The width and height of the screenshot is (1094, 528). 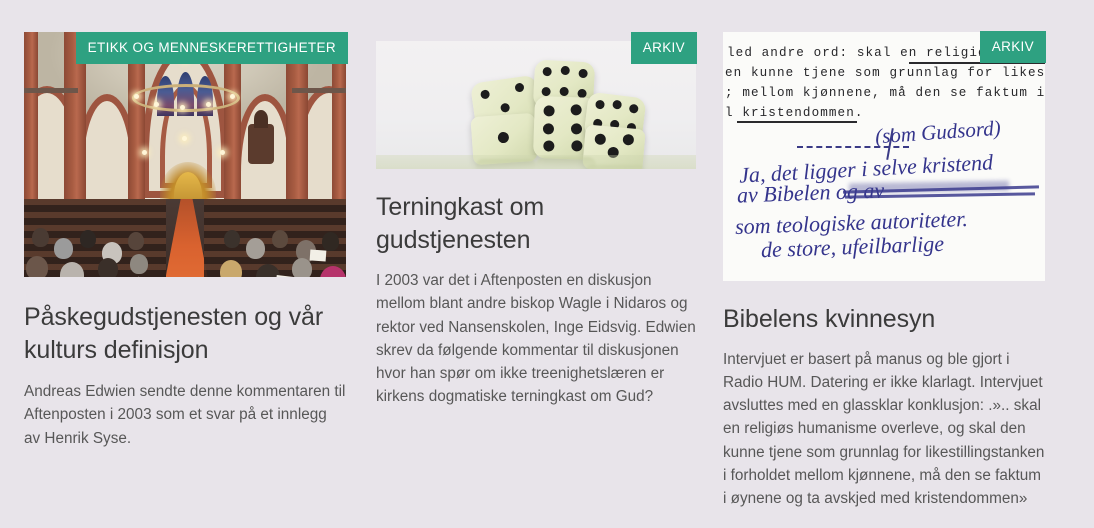 I want to click on church-interior-illustration, so click(x=185, y=154).